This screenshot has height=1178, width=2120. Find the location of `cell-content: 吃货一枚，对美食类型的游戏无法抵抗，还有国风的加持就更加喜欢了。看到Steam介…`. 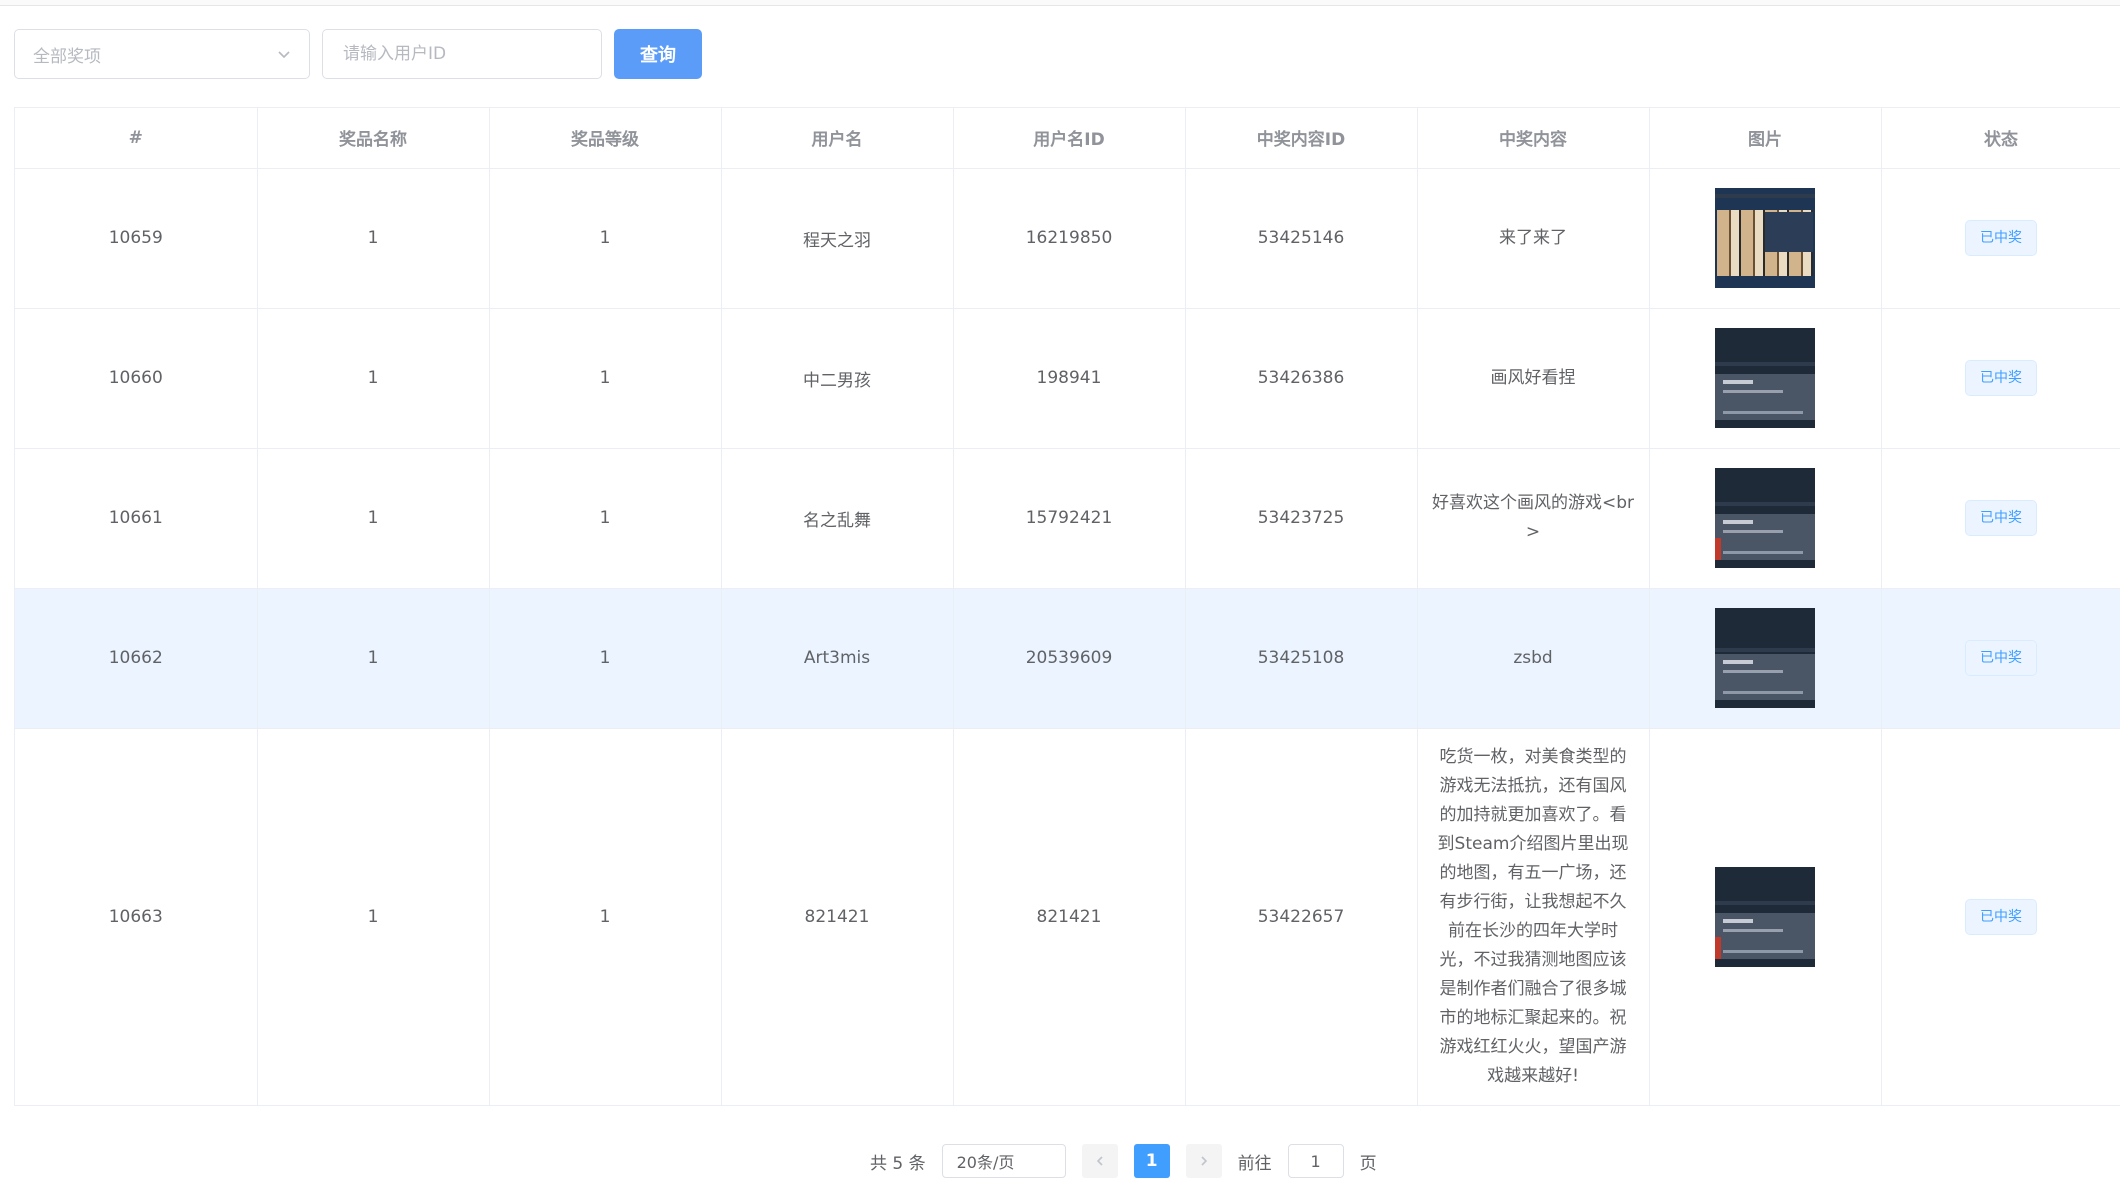

cell-content: 吃货一枚，对美食类型的游戏无法抵抗，还有国风的加持就更加喜欢了。看到Steam介… is located at coordinates (1533, 917).